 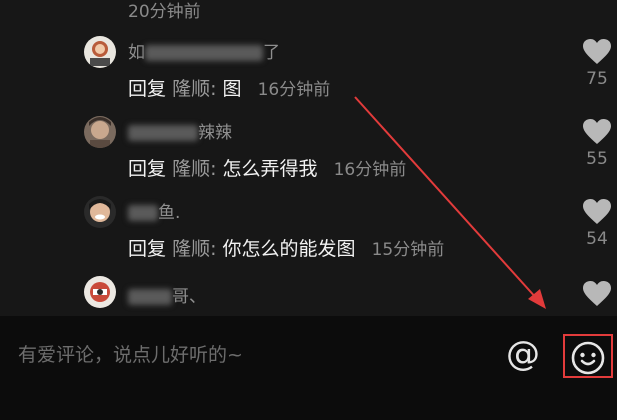 What do you see at coordinates (597, 239) in the screenshot?
I see `like-count: 54` at bounding box center [597, 239].